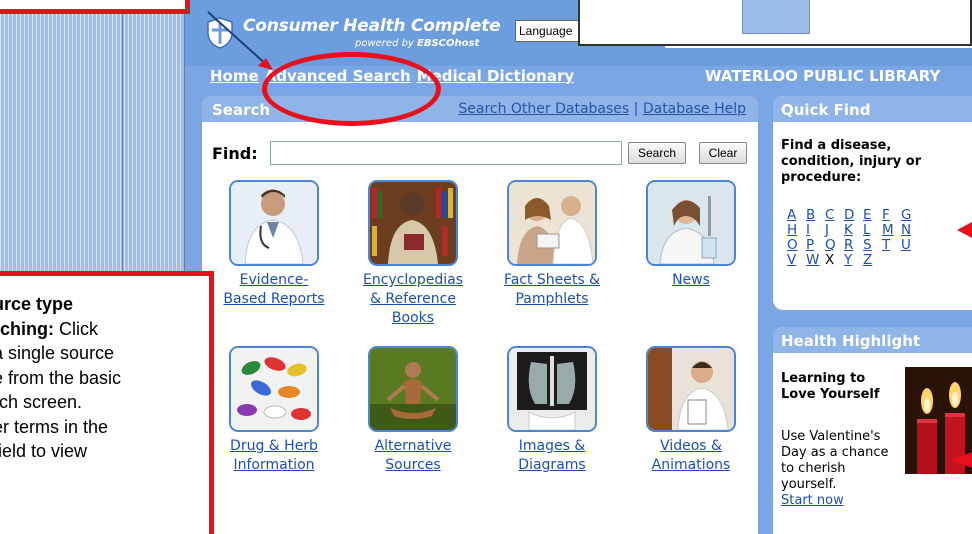 This screenshot has height=534, width=972. What do you see at coordinates (872, 109) in the screenshot?
I see `quick-find-title: Quick Find` at bounding box center [872, 109].